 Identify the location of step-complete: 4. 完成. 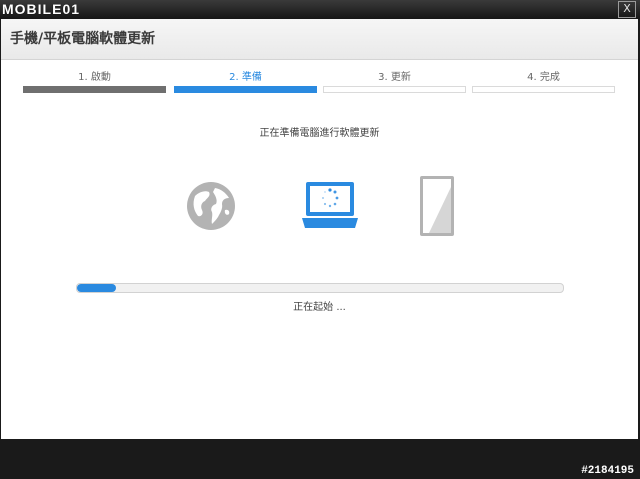
(543, 80).